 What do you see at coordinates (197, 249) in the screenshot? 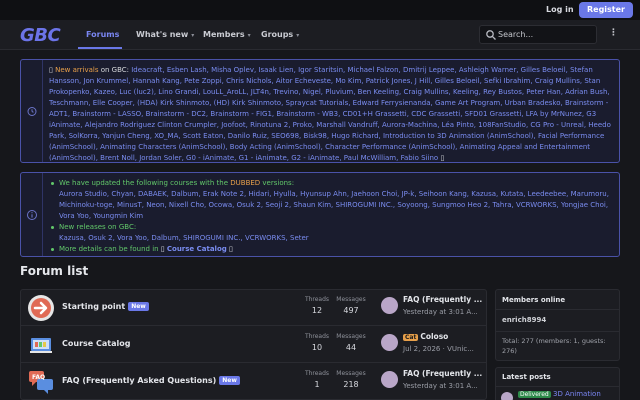
I see `course-catalog-link: Course Catalog` at bounding box center [197, 249].